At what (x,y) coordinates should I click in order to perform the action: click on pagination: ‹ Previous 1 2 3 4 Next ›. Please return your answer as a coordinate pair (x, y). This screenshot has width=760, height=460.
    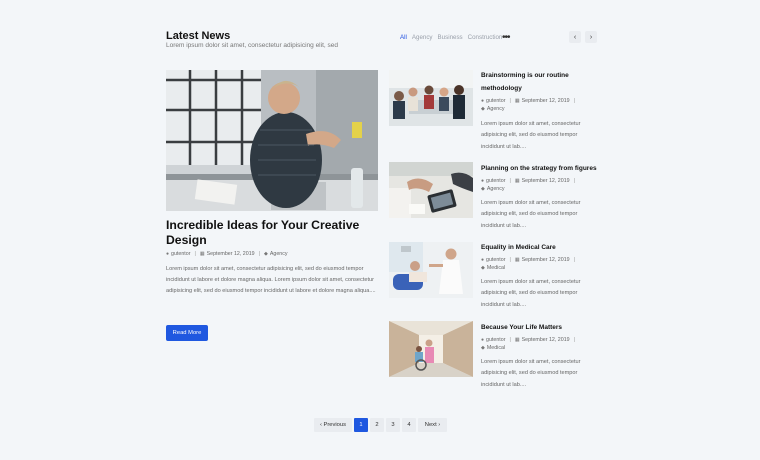
    Looking at the image, I should click on (380, 425).